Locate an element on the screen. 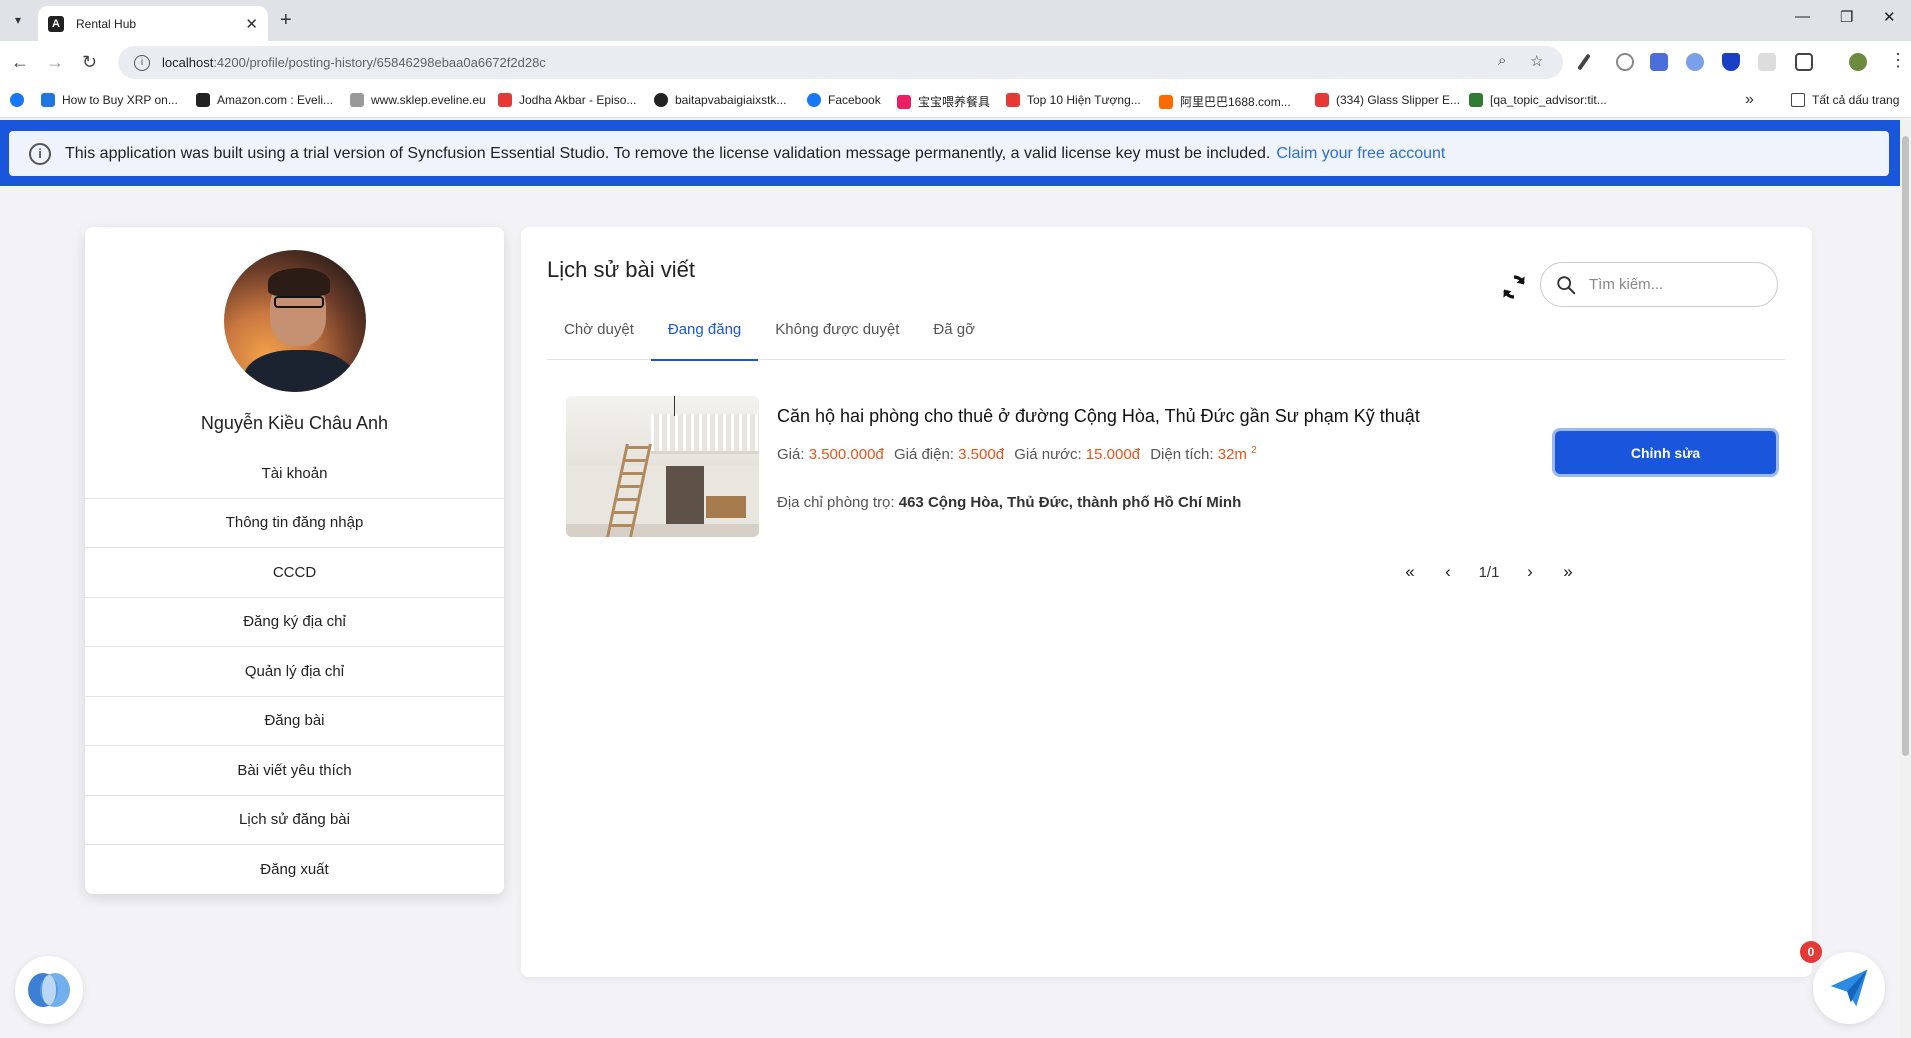  send-plane-icon is located at coordinates (1849, 988).